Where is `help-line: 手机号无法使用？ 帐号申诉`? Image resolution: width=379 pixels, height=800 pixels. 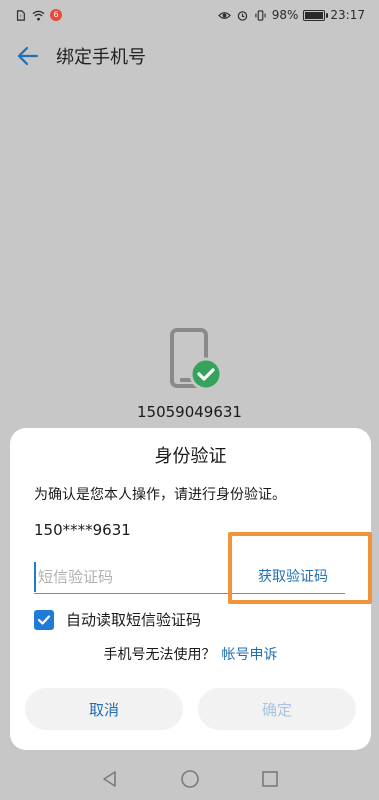
help-line: 手机号无法使用？ 帐号申诉 is located at coordinates (190, 654).